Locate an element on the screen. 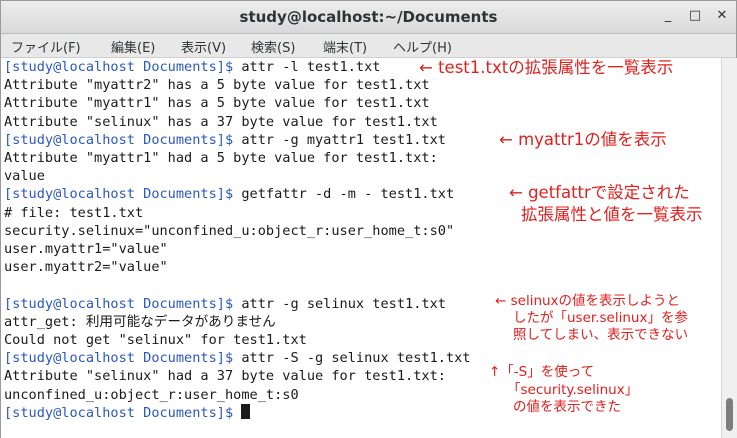  title-bar: study@localhost:~/Documents _ □ ✕ is located at coordinates (368, 17).